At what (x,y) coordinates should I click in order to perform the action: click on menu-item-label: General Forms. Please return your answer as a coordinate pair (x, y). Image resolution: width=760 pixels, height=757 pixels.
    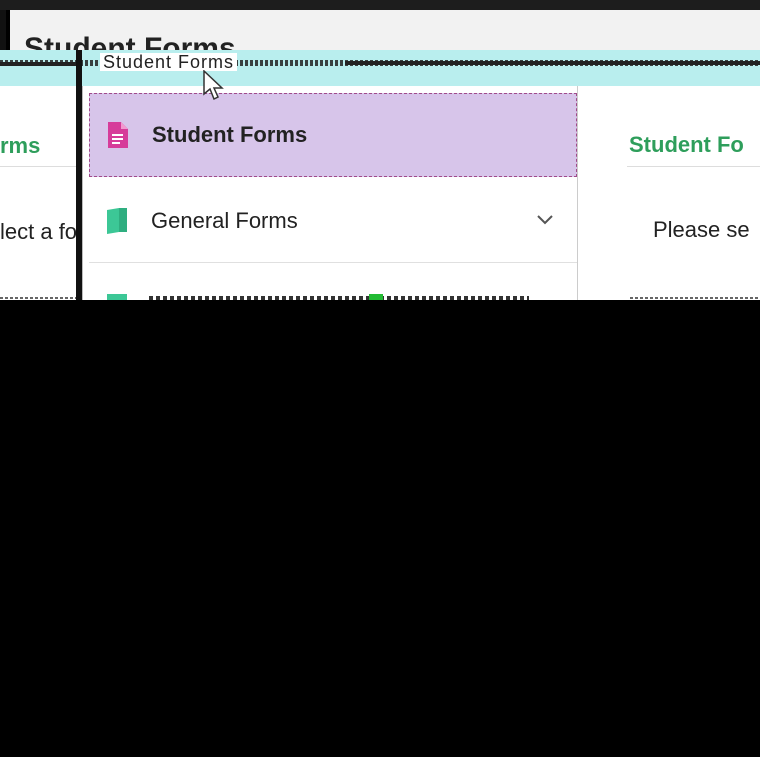
    Looking at the image, I should click on (224, 220).